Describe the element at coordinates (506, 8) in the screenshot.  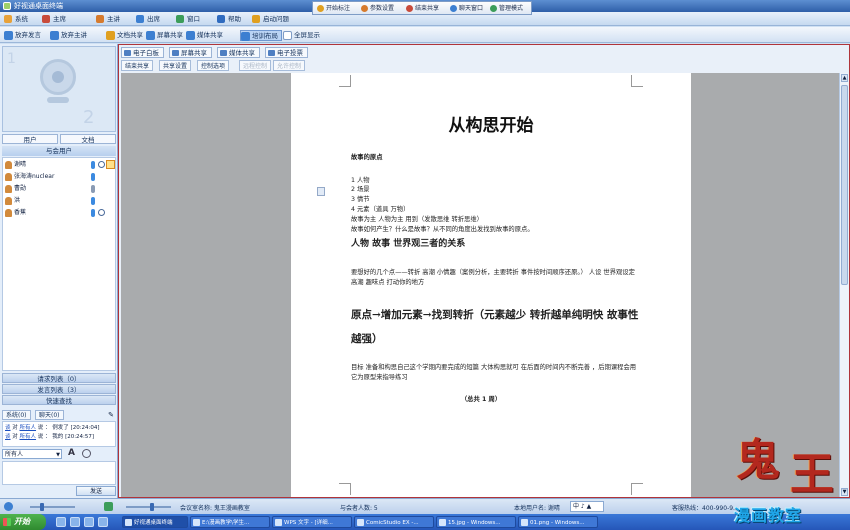
I see `manage-mode-button: 管理模式` at that location.